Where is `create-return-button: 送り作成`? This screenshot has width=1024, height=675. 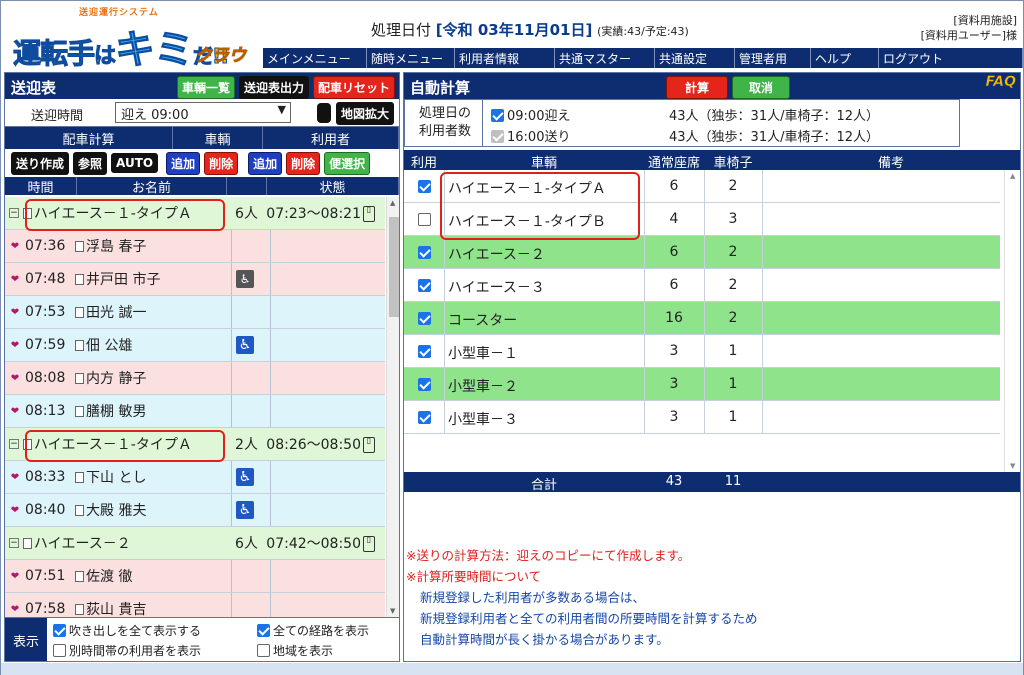
create-return-button: 送り作成 is located at coordinates (40, 163).